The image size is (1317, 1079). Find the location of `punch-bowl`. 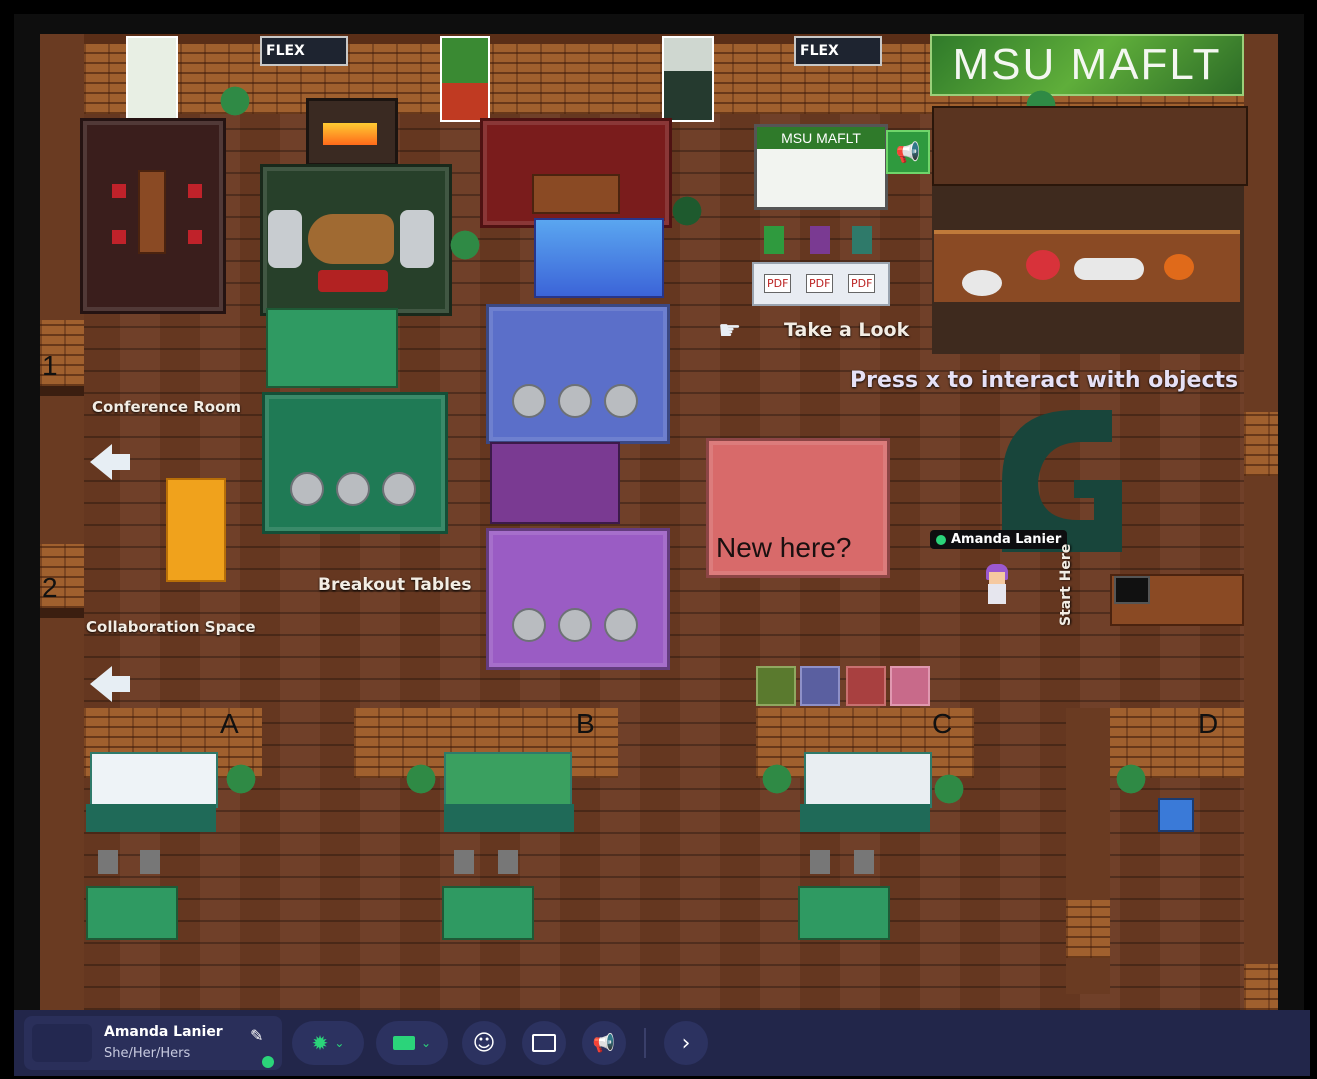

punch-bowl is located at coordinates (1043, 265).